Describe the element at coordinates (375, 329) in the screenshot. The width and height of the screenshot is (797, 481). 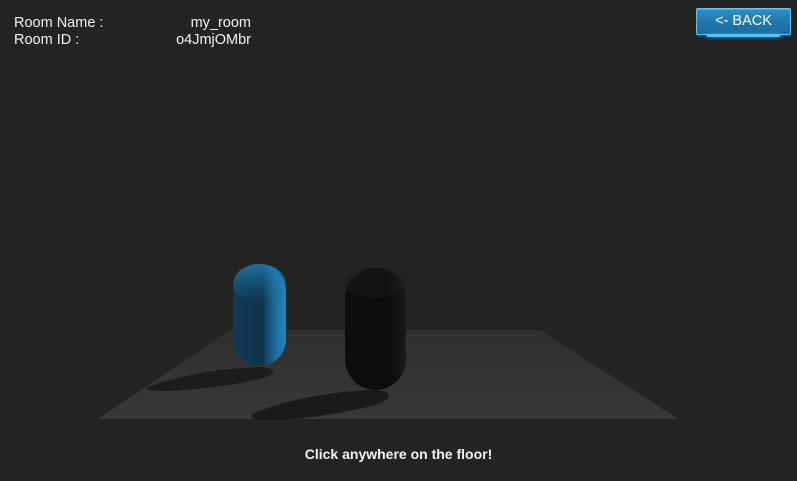
I see `black-avatar` at that location.